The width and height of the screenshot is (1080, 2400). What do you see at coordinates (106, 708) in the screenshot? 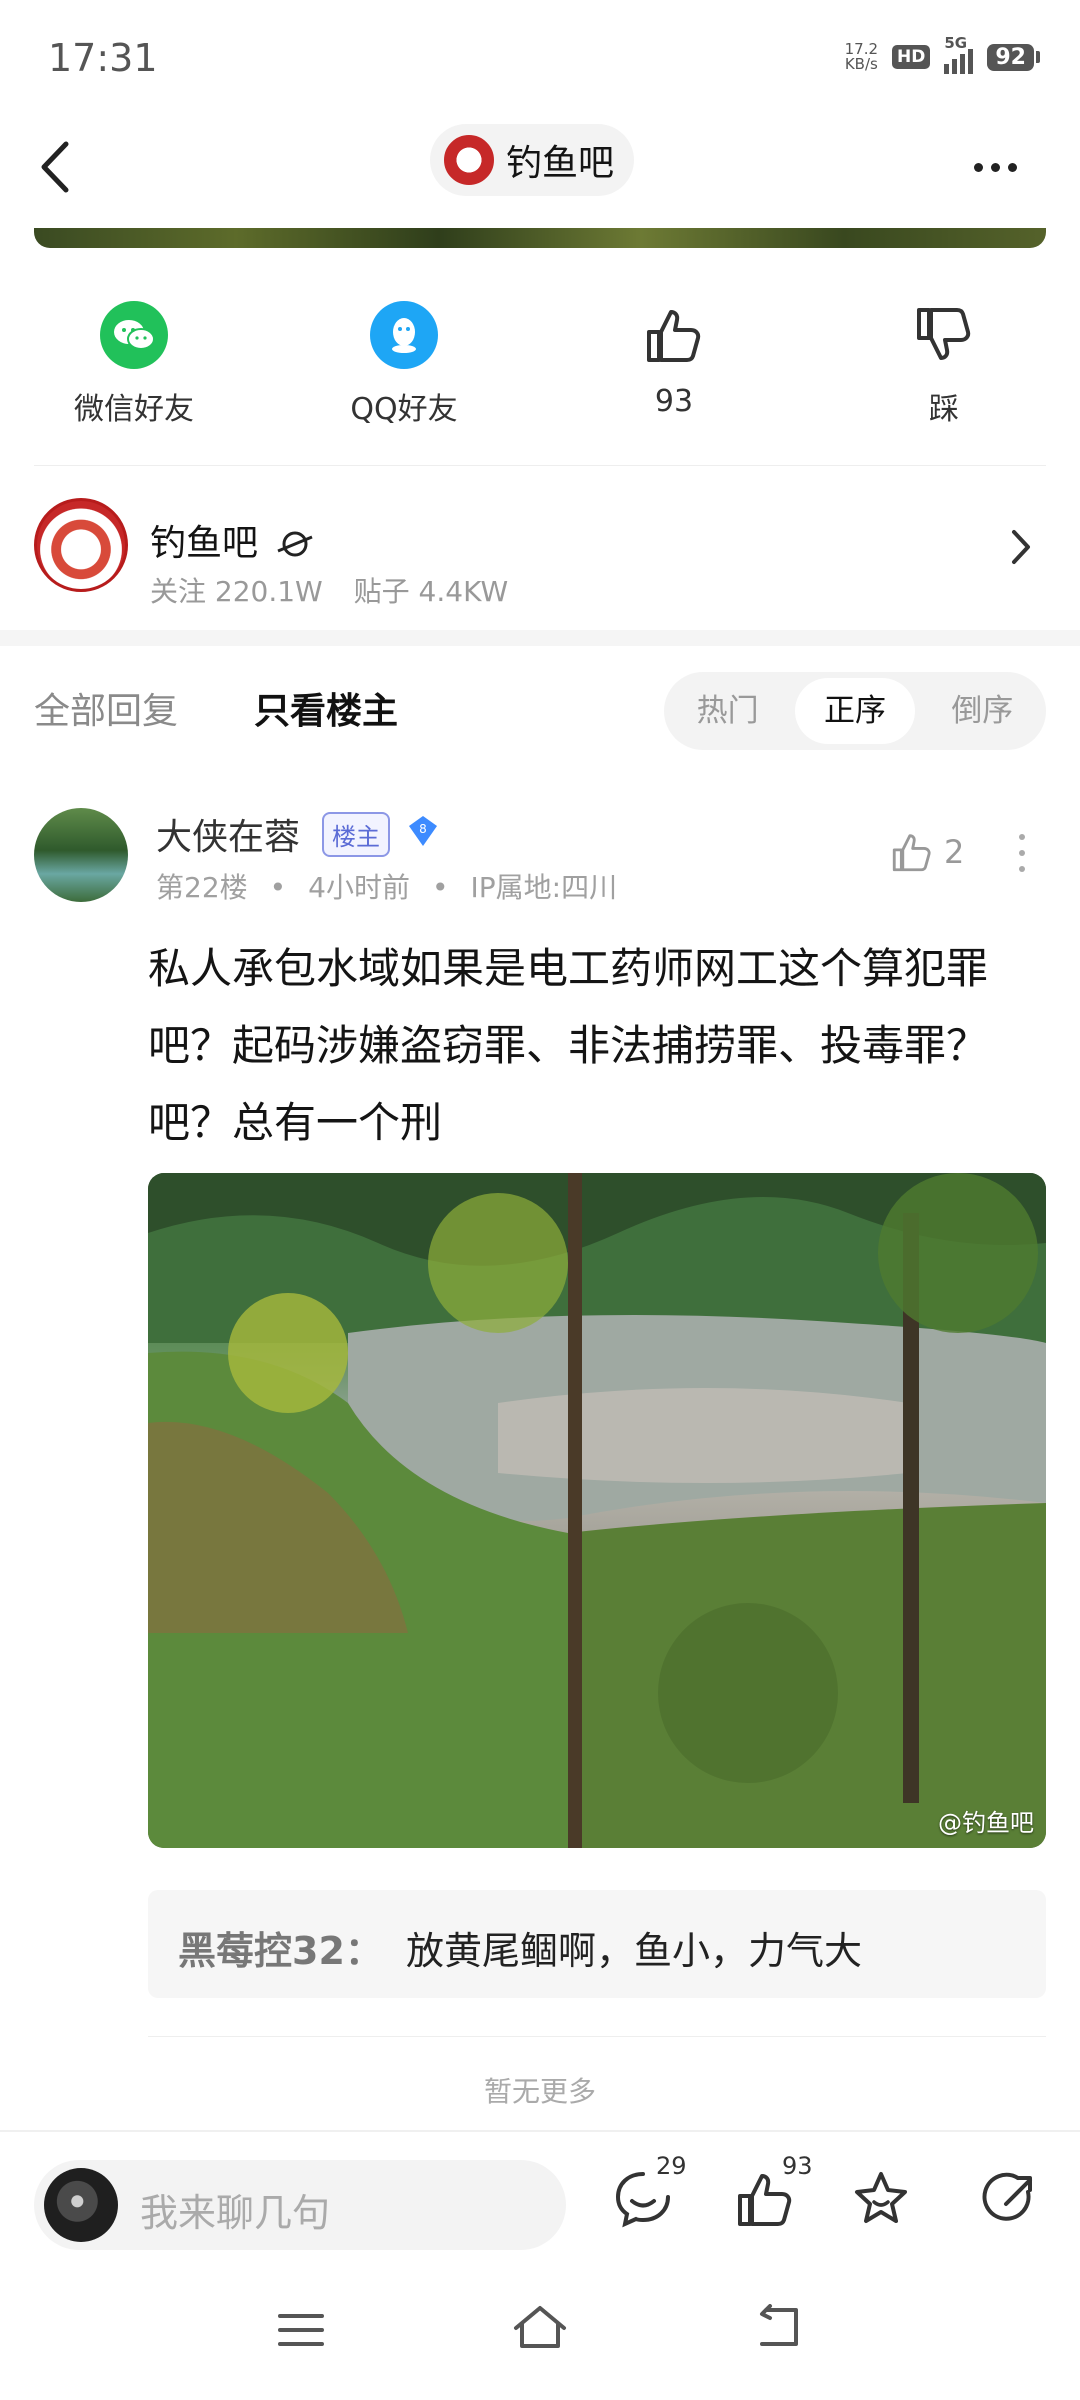
I see `tab-all-replies: 全部回复` at bounding box center [106, 708].